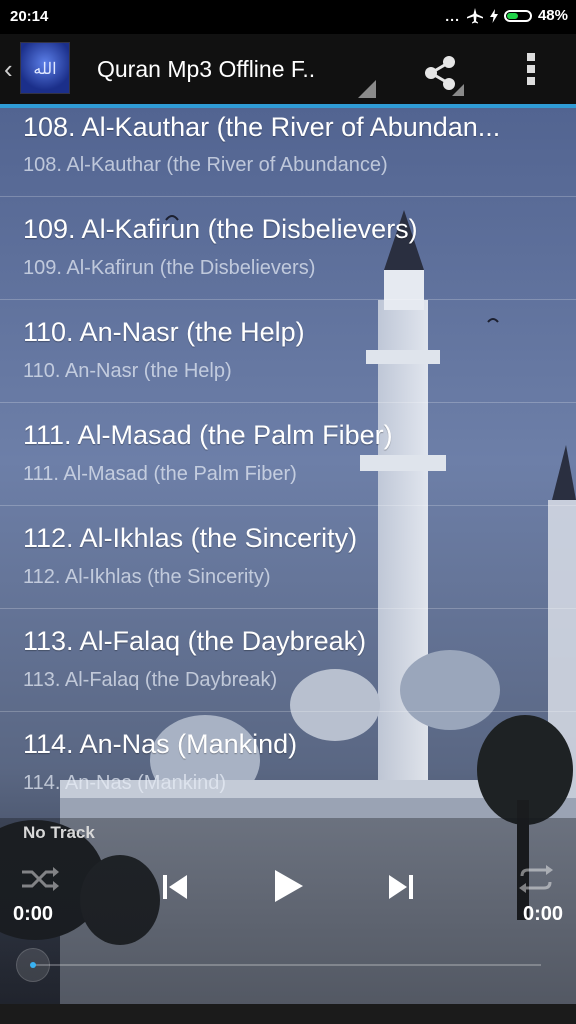 Image resolution: width=576 pixels, height=1024 pixels. Describe the element at coordinates (169, 268) in the screenshot. I see `track-subtitle: 109. Al-Kafirun (the Disbelievers)` at that location.